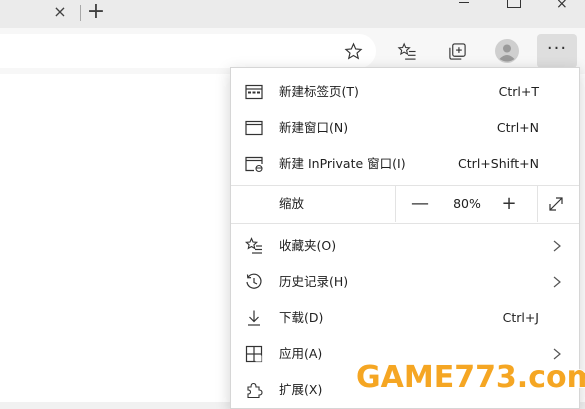 The height and width of the screenshot is (409, 585). Describe the element at coordinates (457, 51) in the screenshot. I see `collections-icon` at that location.